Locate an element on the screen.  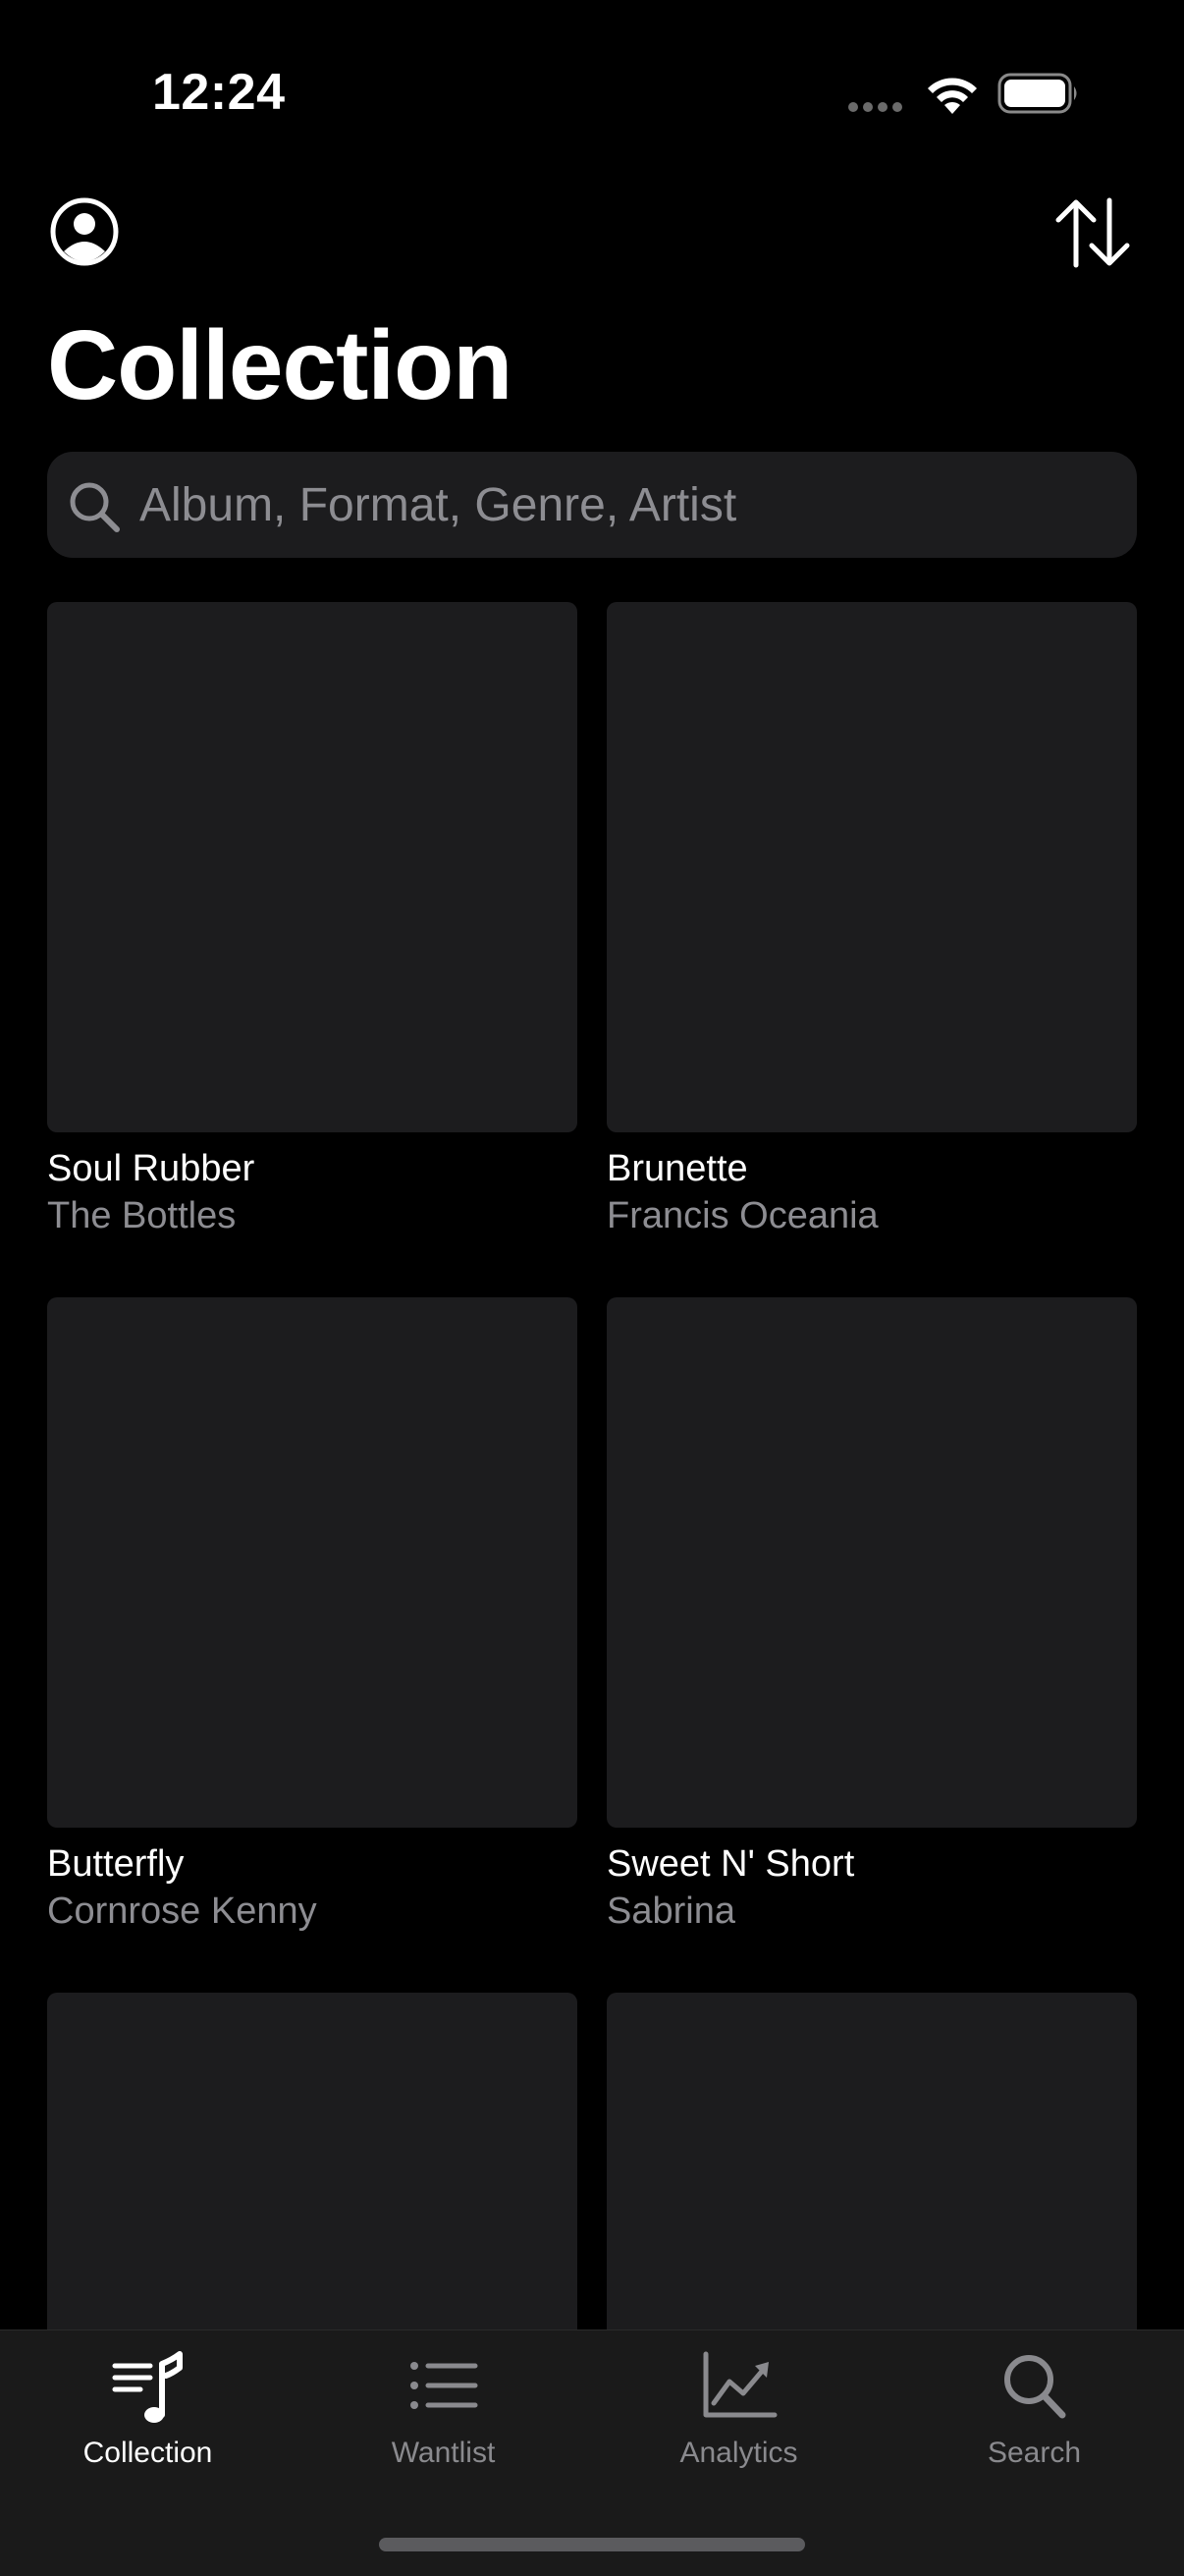
album-card: Soul Rubber The Bottles is located at coordinates (312, 919).